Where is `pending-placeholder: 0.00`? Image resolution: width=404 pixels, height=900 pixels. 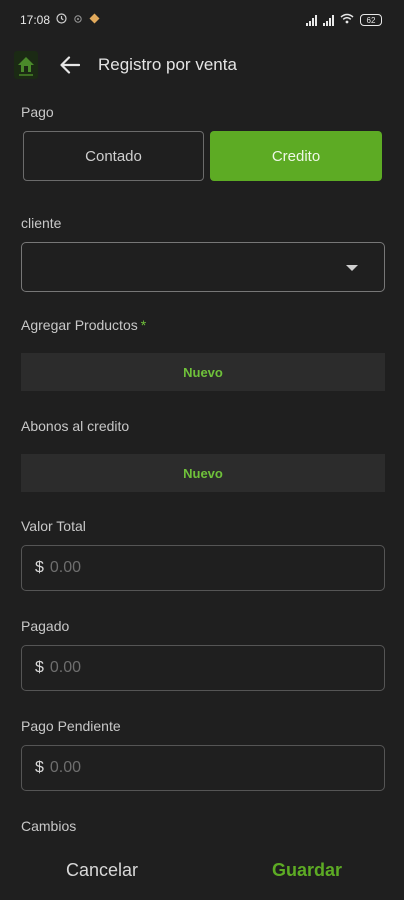 pending-placeholder: 0.00 is located at coordinates (65, 767).